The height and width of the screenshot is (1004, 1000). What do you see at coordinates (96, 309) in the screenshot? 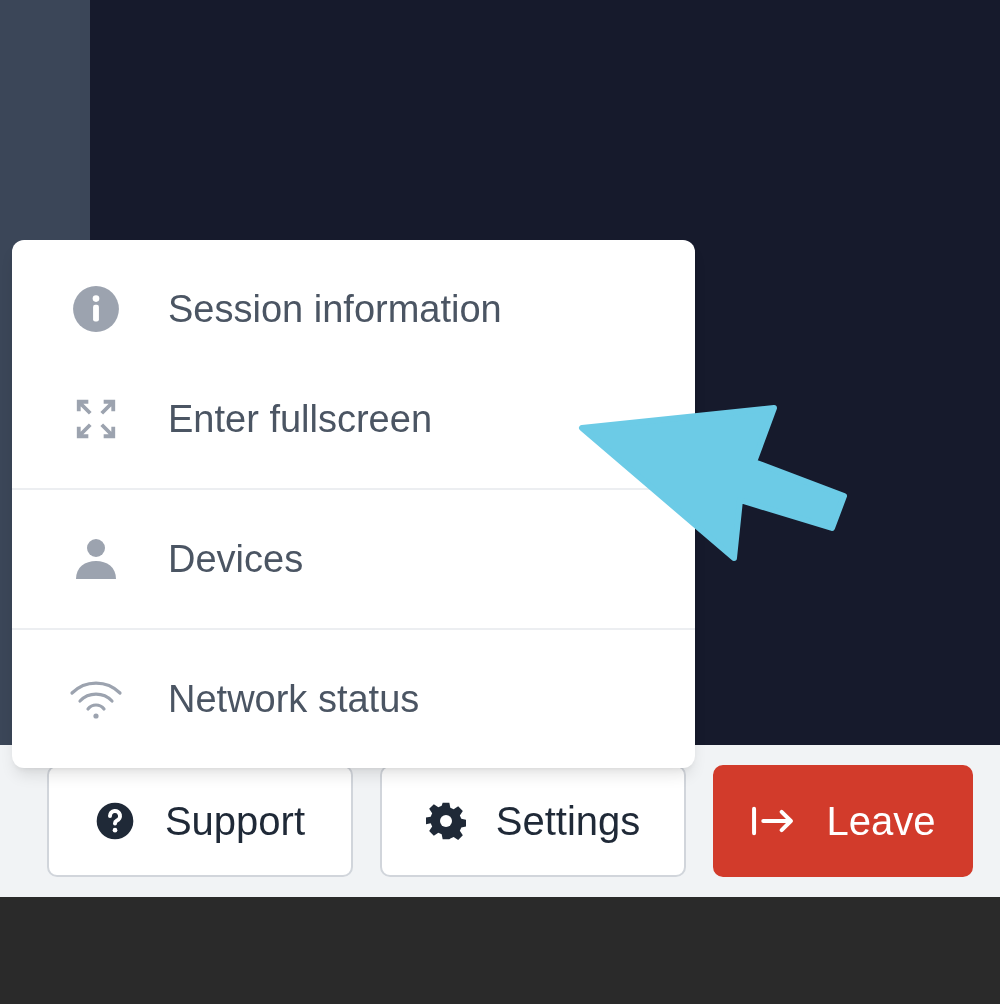
I see `info-icon` at bounding box center [96, 309].